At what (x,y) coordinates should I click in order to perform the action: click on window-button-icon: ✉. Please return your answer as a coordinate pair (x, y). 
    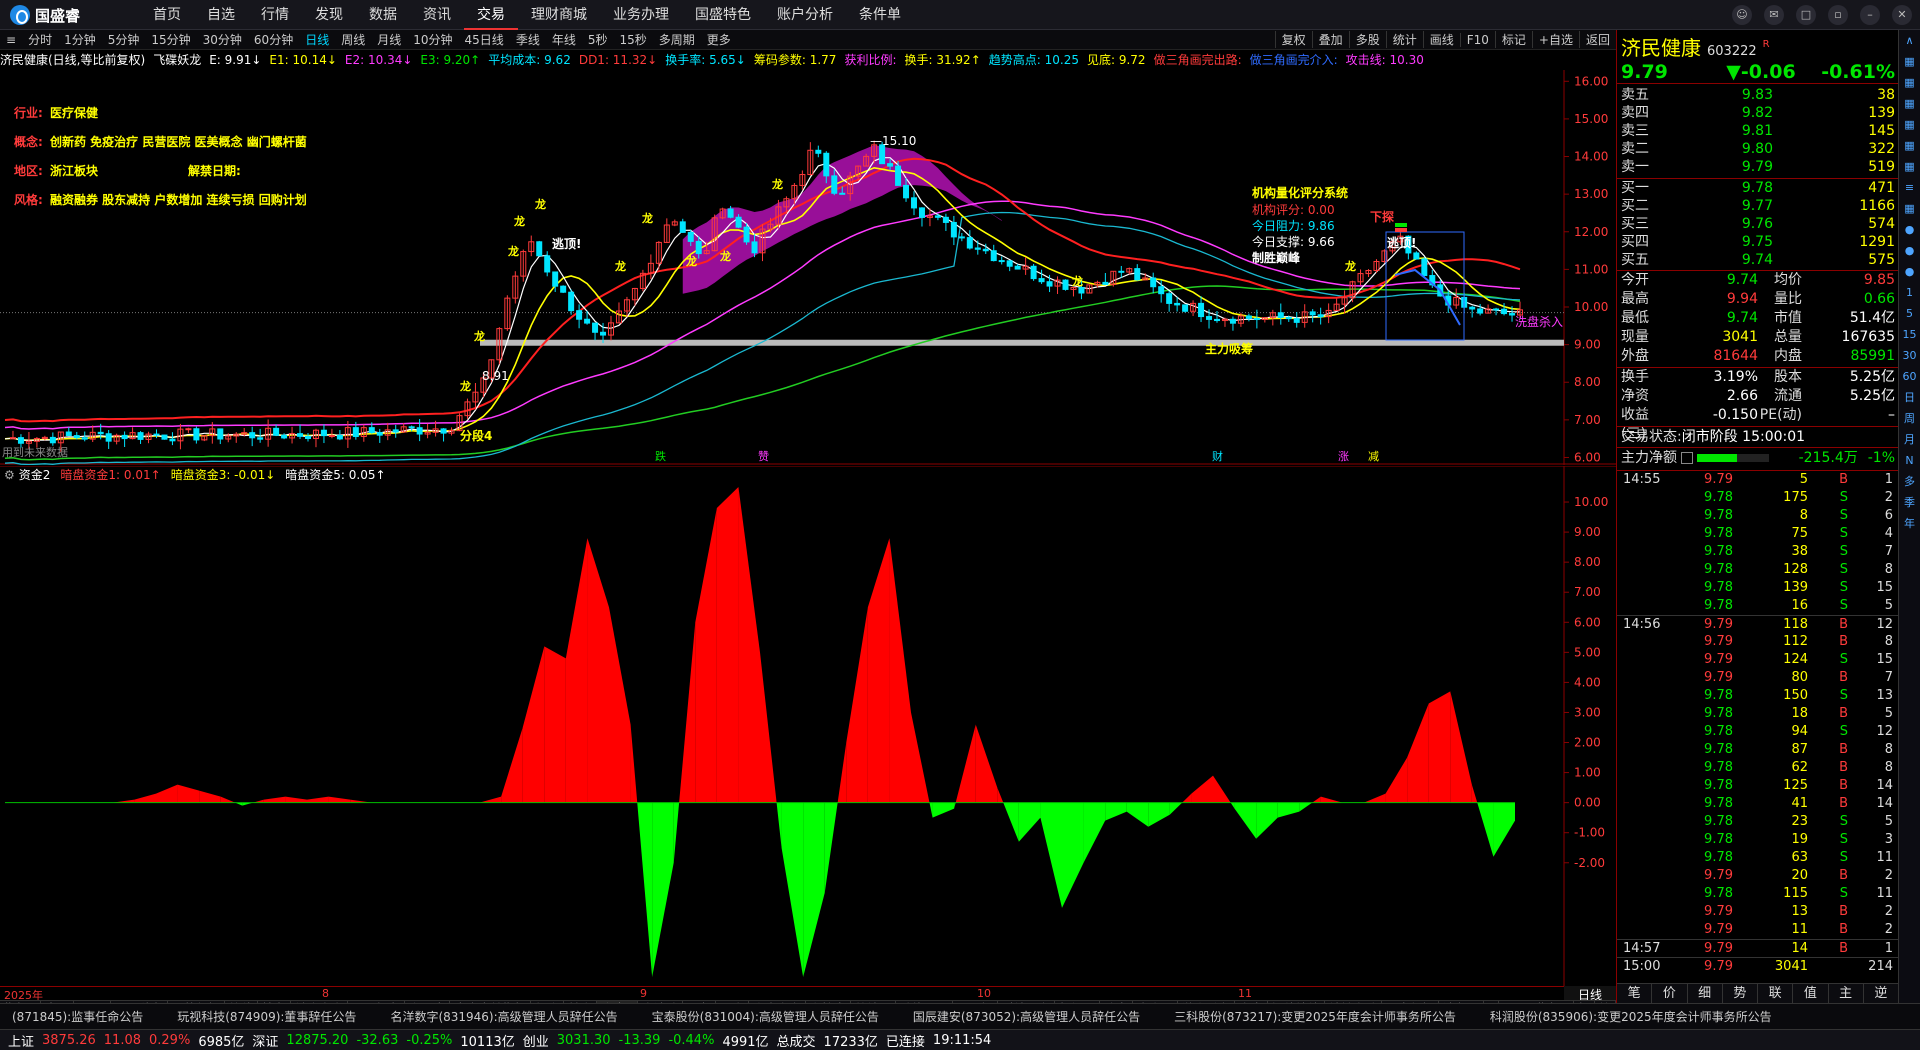
    Looking at the image, I should click on (1774, 15).